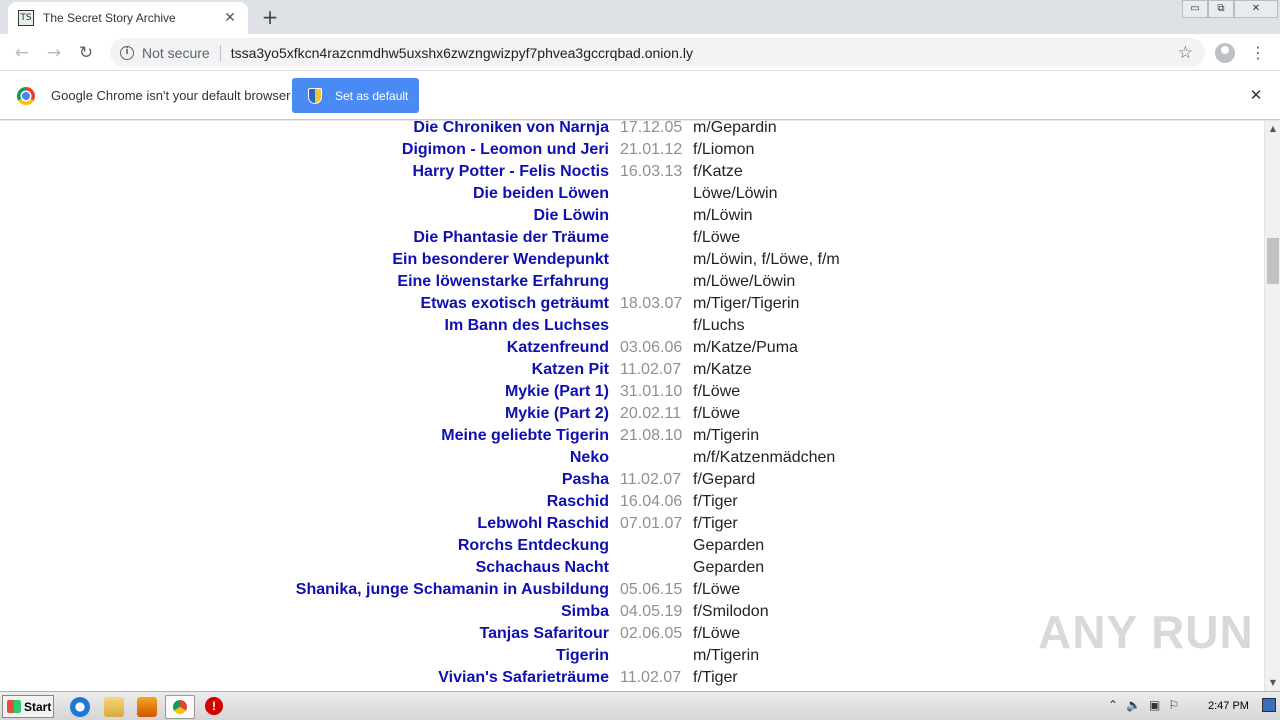 The width and height of the screenshot is (1280, 720). What do you see at coordinates (651, 611) in the screenshot?
I see `story-date: 04.05.19` at bounding box center [651, 611].